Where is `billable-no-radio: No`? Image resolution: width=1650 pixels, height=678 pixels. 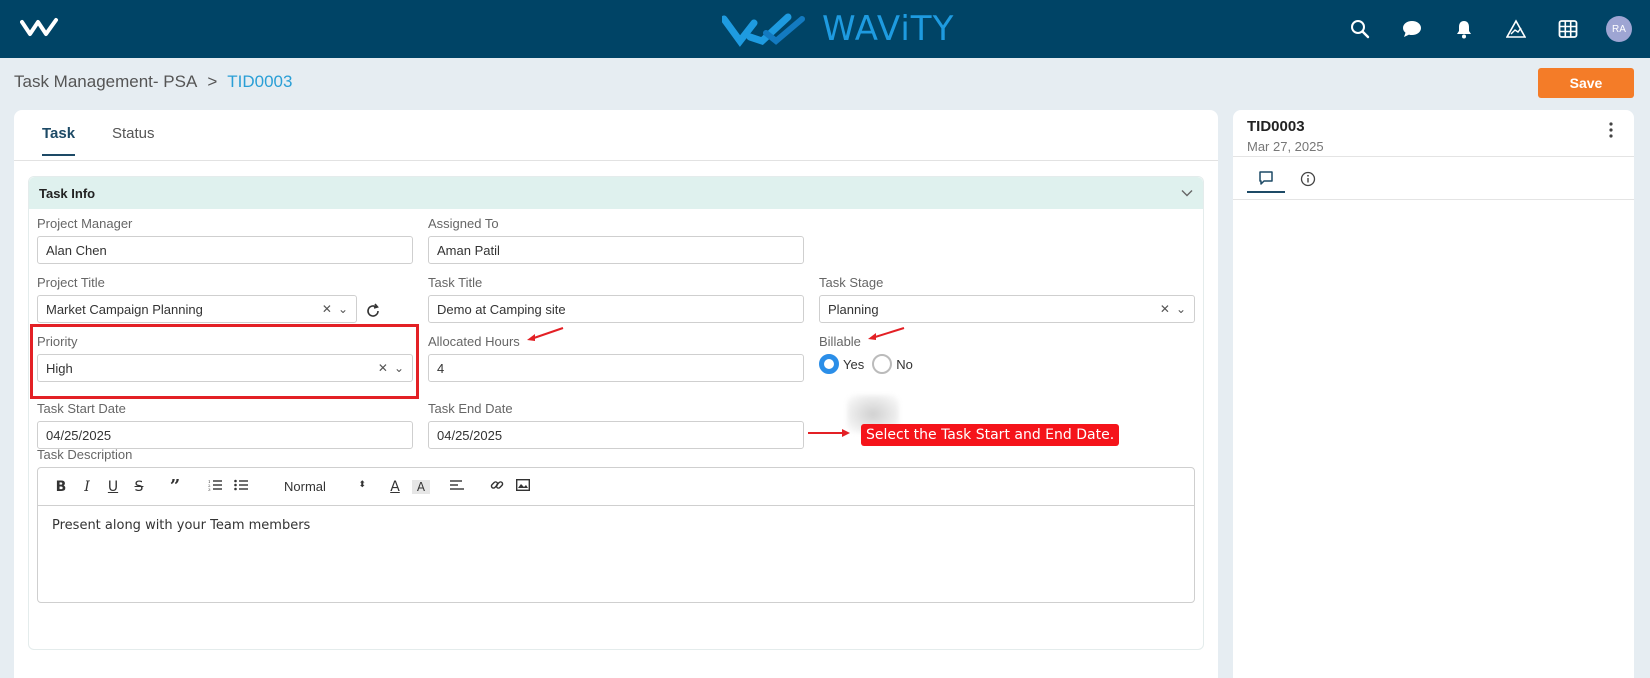 billable-no-radio: No is located at coordinates (892, 364).